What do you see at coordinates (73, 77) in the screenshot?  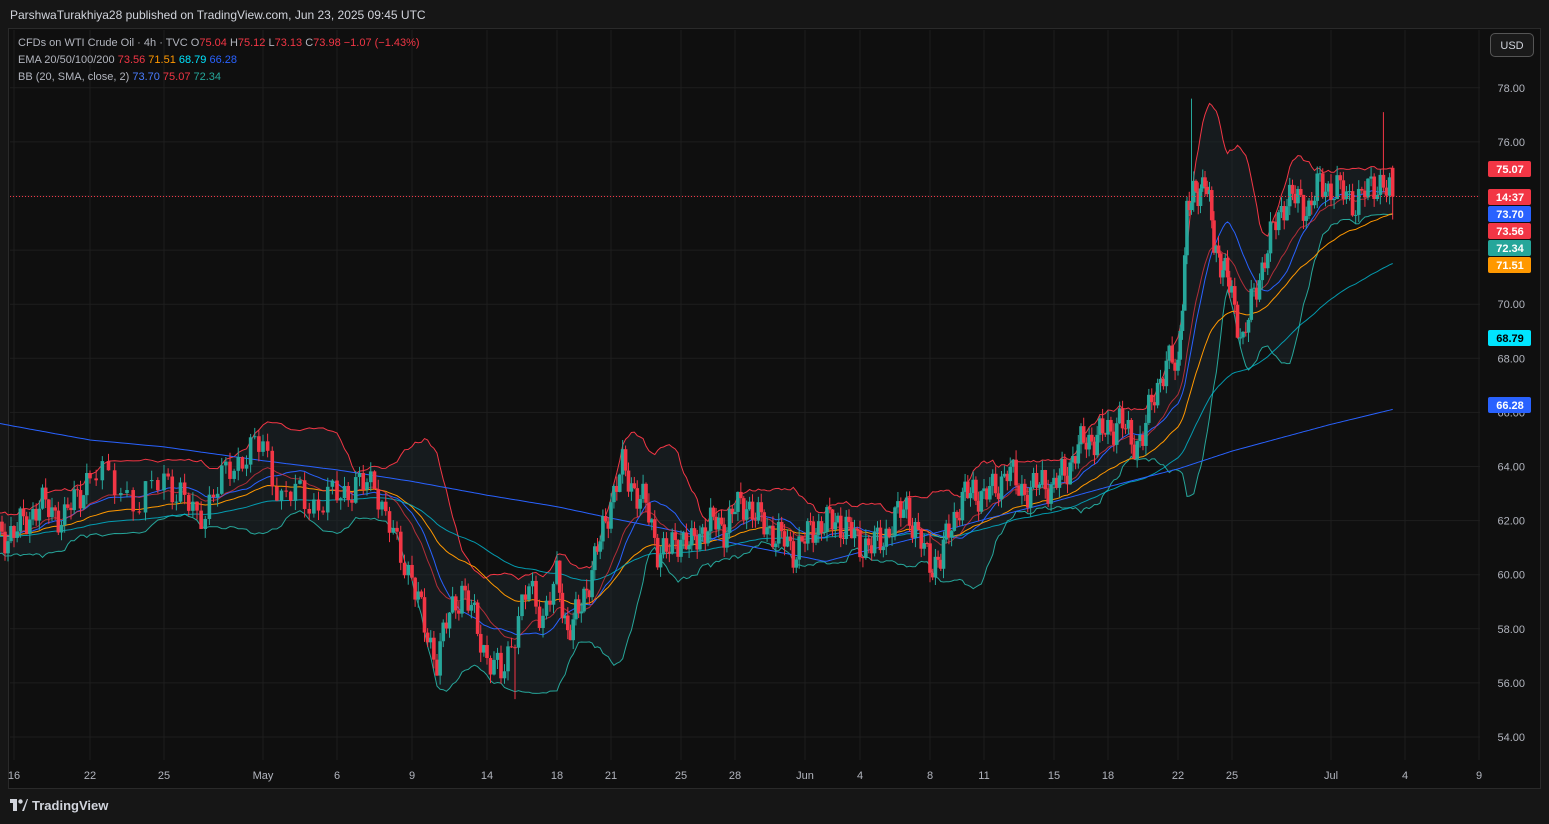 I see `bb-label: BB (20, SMA, close, 2)` at bounding box center [73, 77].